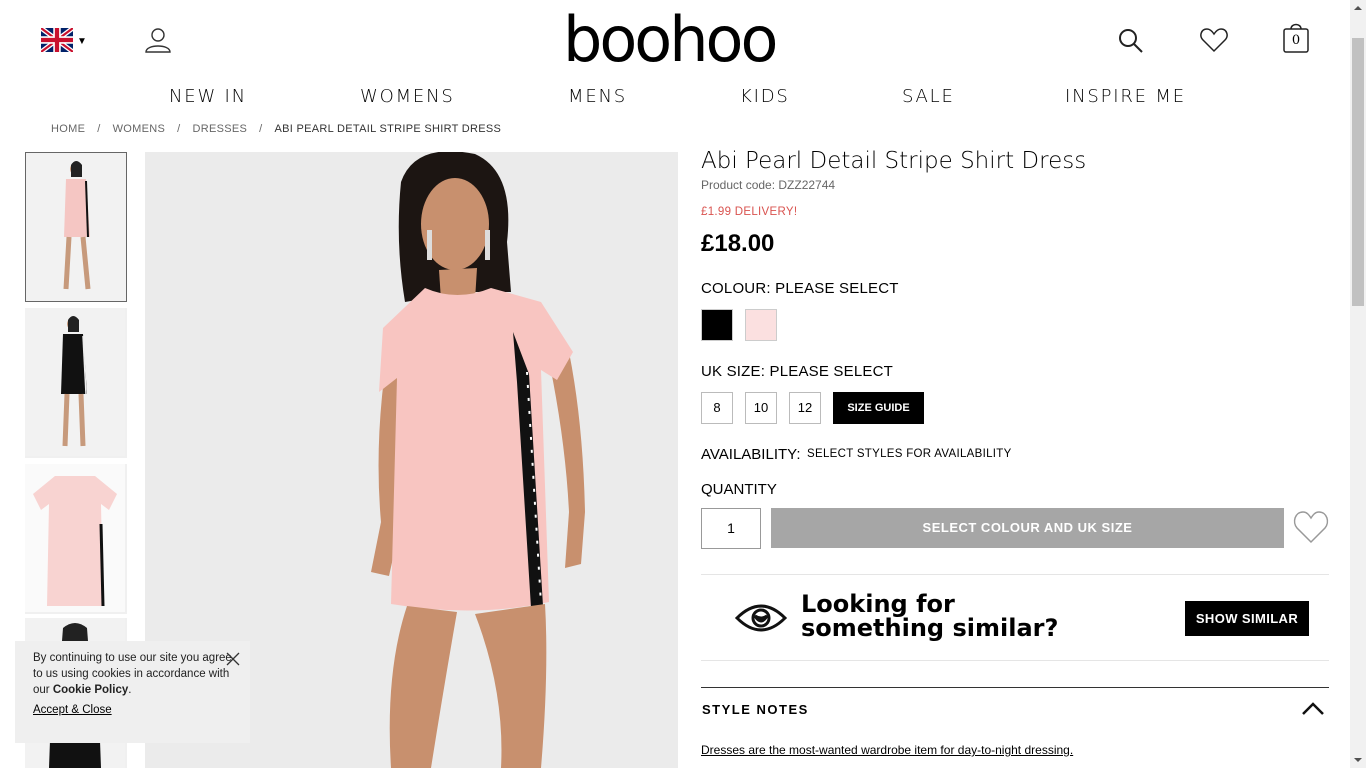  Describe the element at coordinates (82, 41) in the screenshot. I see `chevron-down-icon: ▼` at that location.